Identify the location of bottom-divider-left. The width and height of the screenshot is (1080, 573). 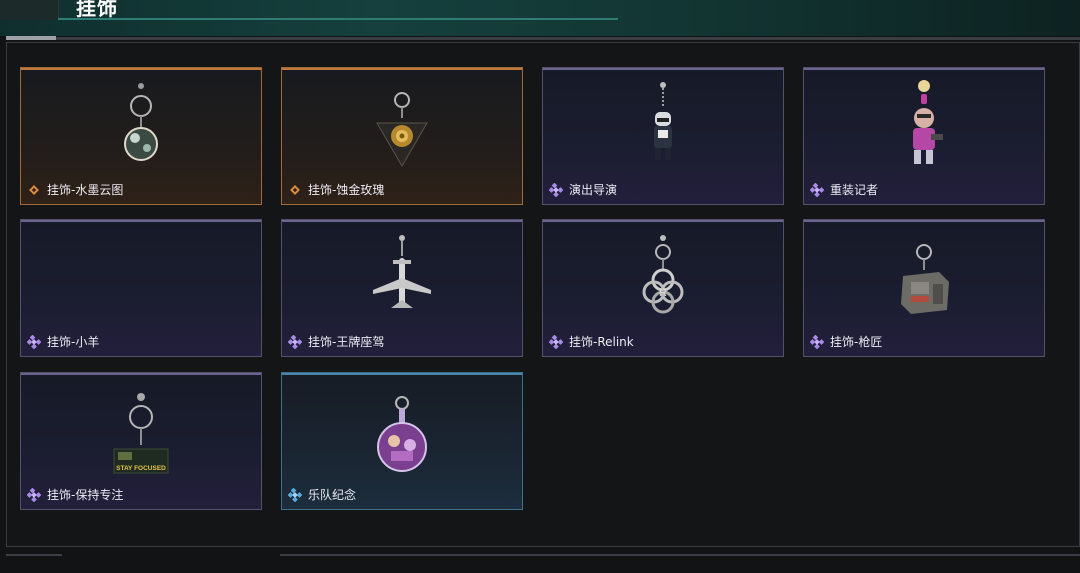
(34, 555).